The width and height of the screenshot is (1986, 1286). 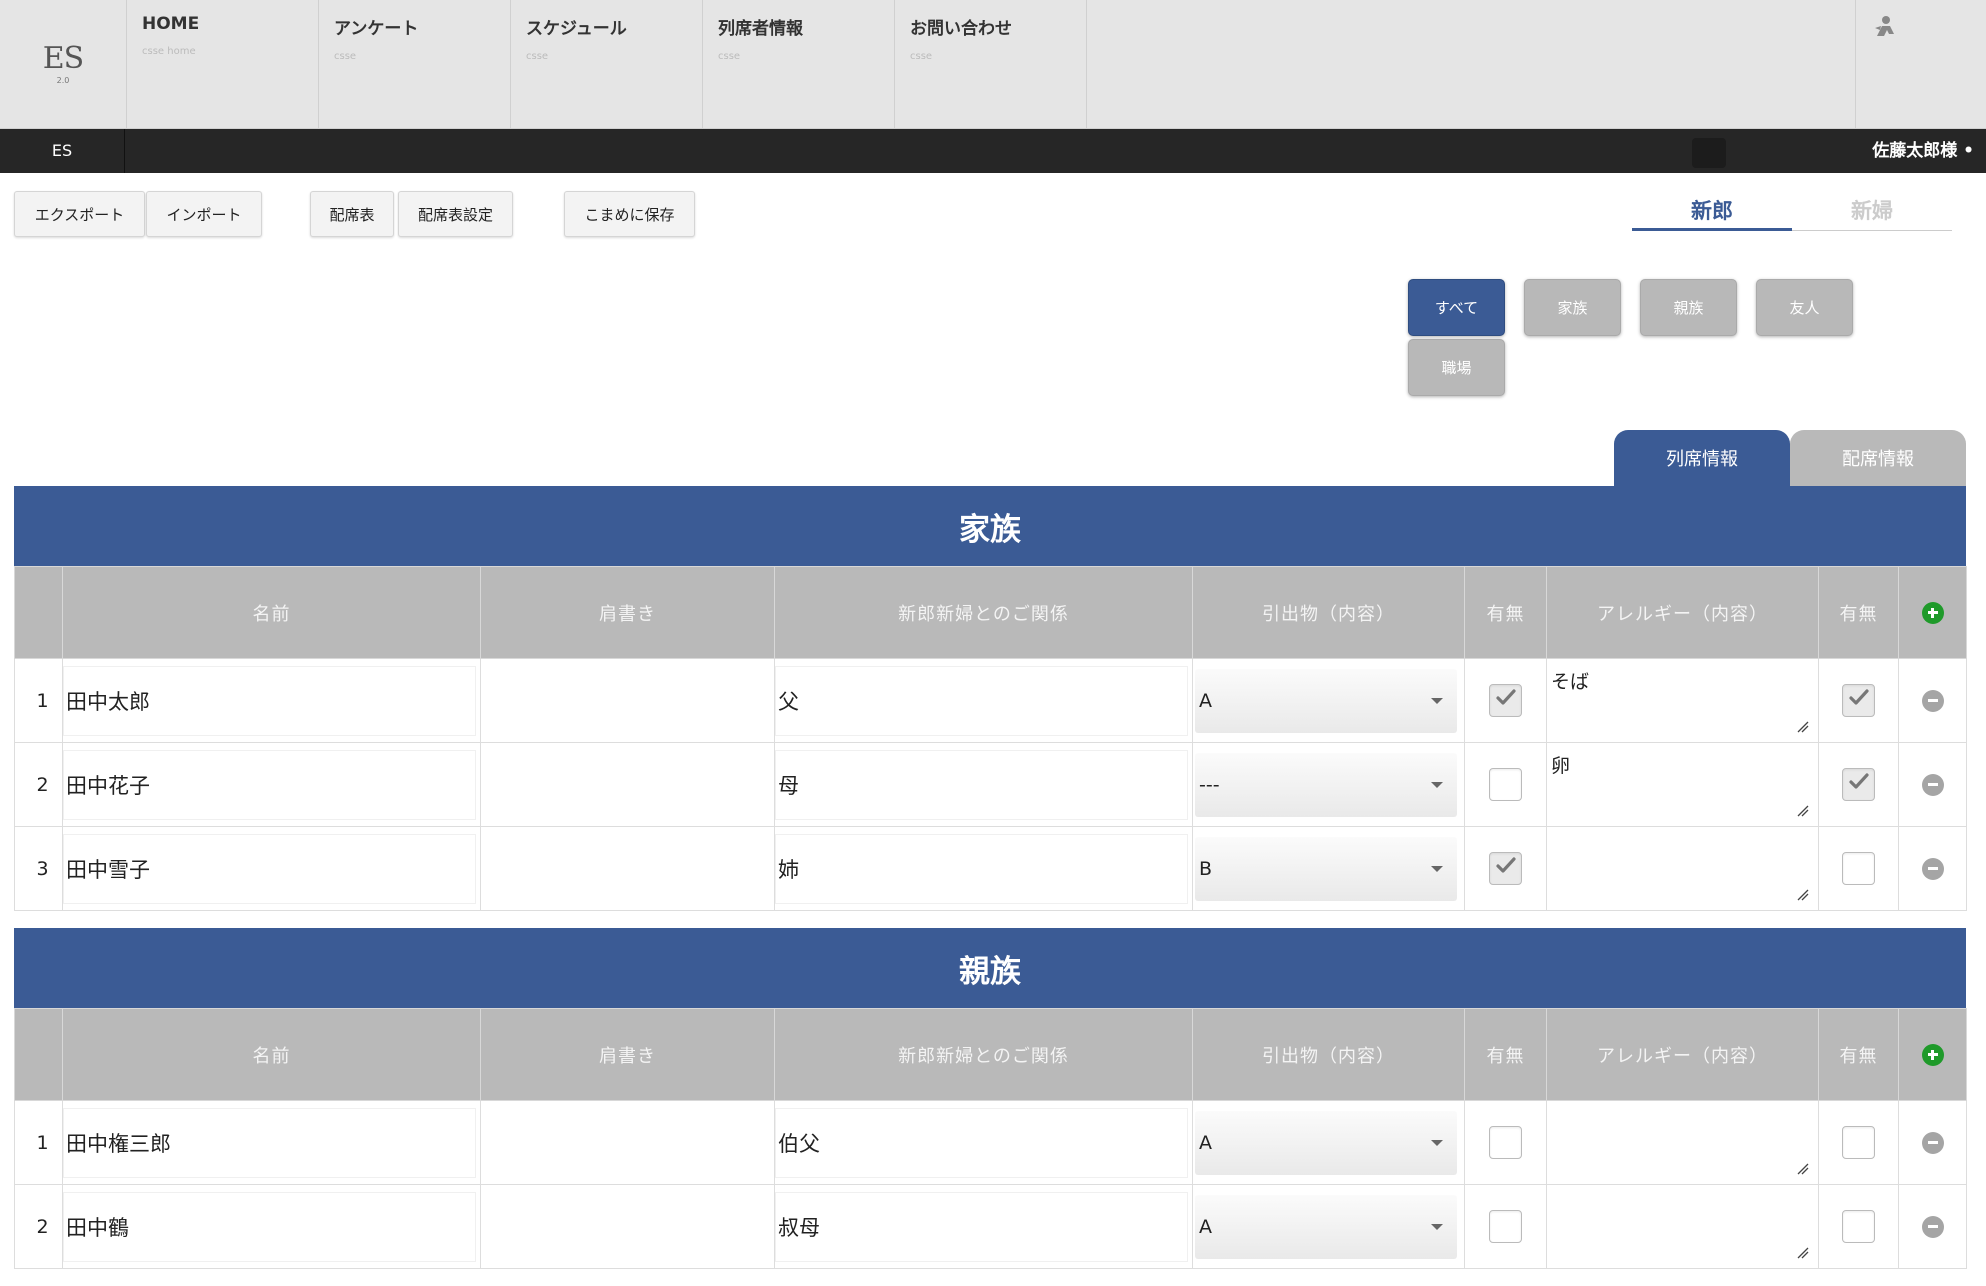 I want to click on table-row: 1 田中権三郎 伯父 A, so click(x=990, y=1142).